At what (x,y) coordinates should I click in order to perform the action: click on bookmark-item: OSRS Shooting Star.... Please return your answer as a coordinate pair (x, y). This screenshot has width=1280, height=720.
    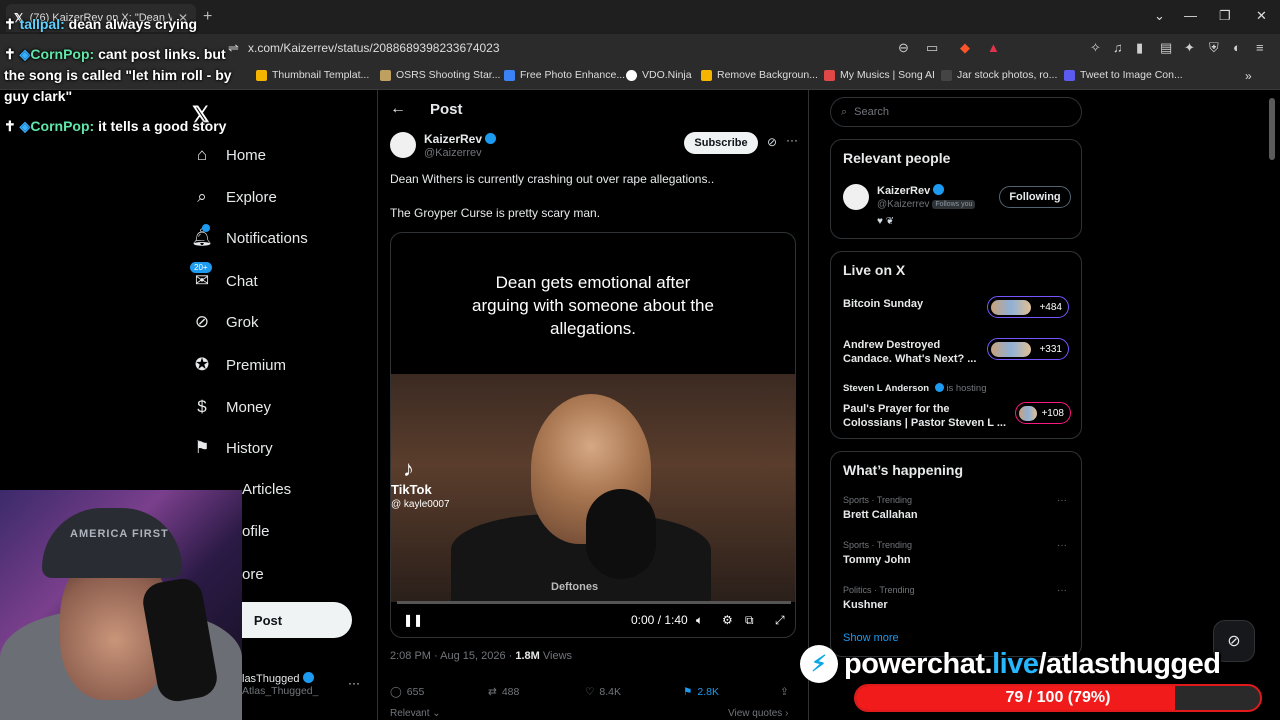
    Looking at the image, I should click on (440, 75).